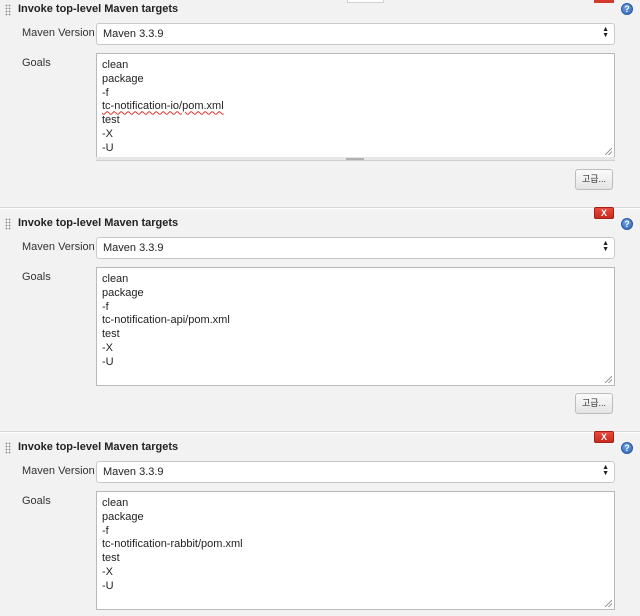 Image resolution: width=640 pixels, height=616 pixels. What do you see at coordinates (166, 320) in the screenshot?
I see `goal-line: tc-notification-api/pom.xml` at bounding box center [166, 320].